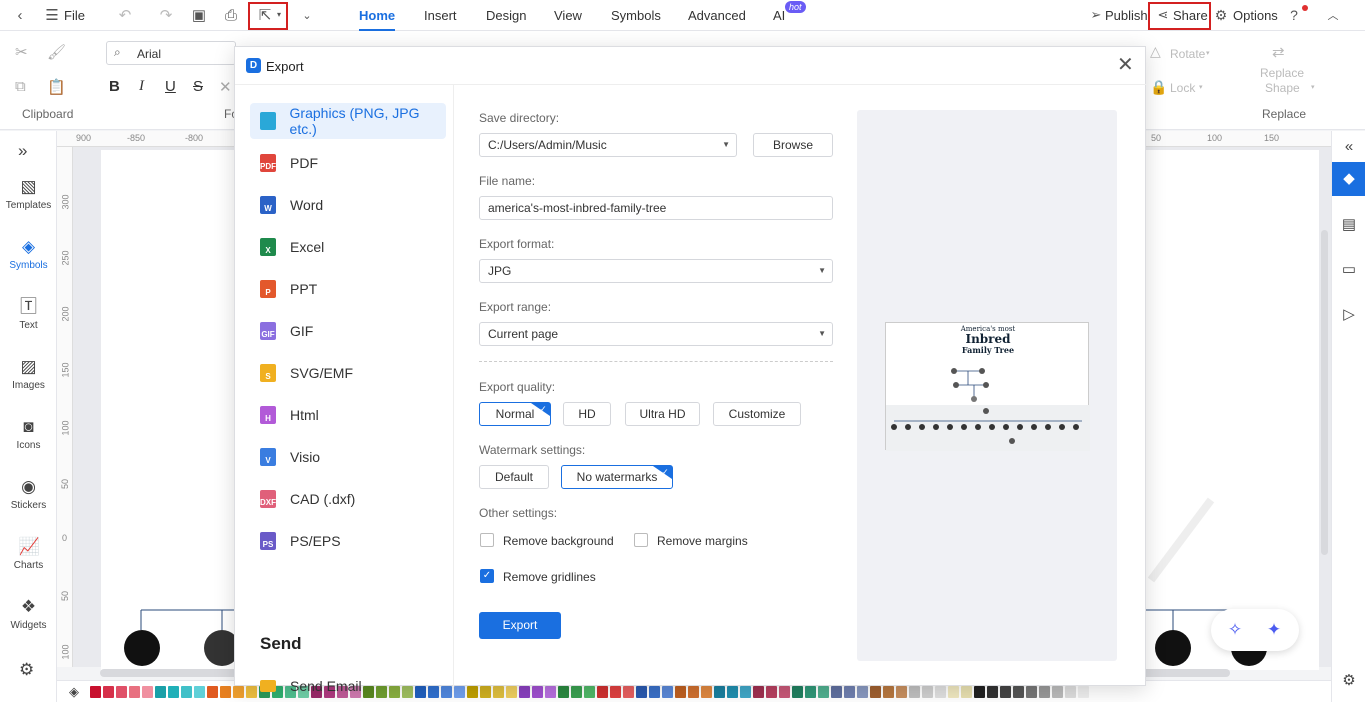 The image size is (1365, 702). Describe the element at coordinates (265, 15) in the screenshot. I see `export-icon: ⇱` at that location.